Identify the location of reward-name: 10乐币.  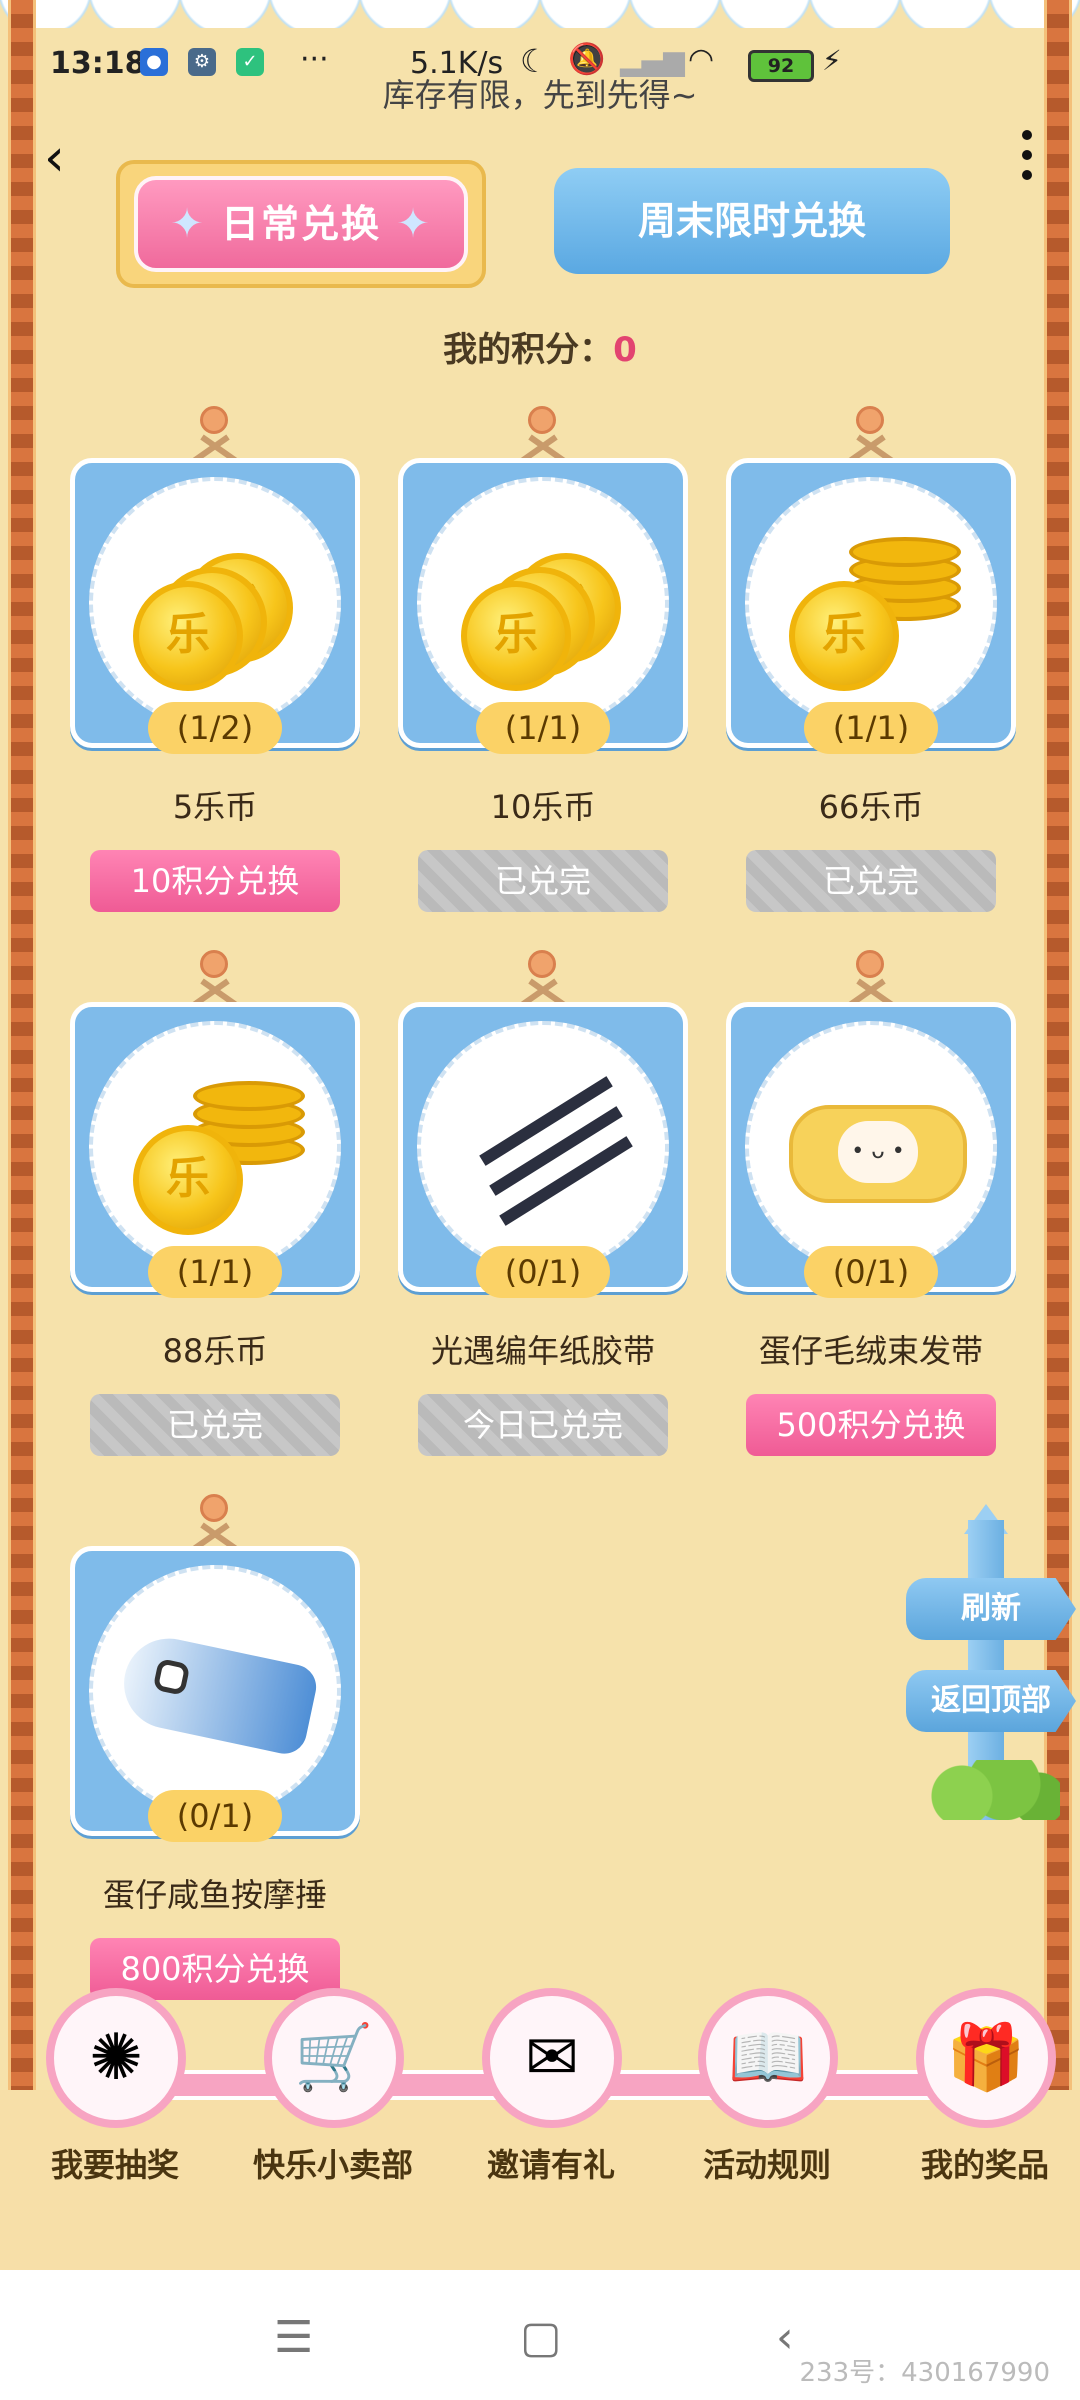
(543, 807).